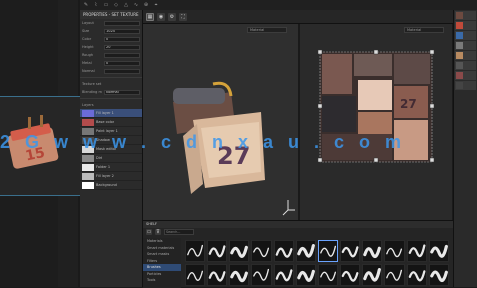 This screenshot has width=477, height=288. I want to click on texture-set-label: Texture set, so click(92, 84).